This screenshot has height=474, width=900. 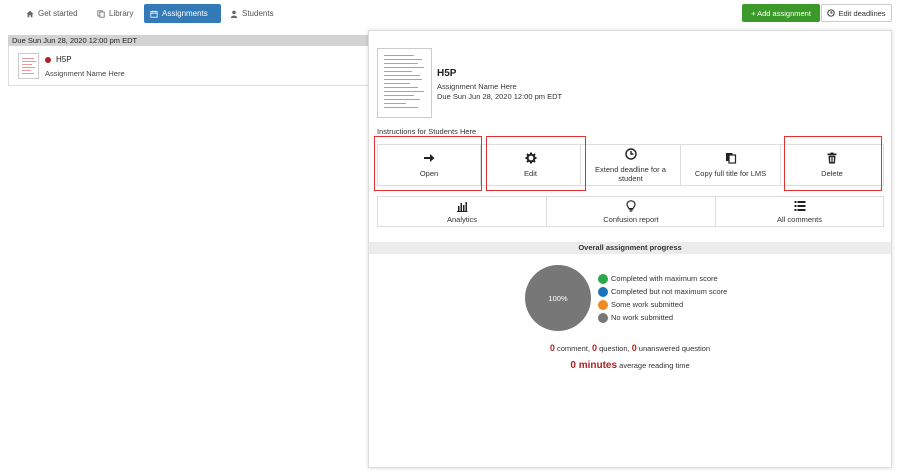 I want to click on legend-label: No work submitted, so click(x=642, y=317).